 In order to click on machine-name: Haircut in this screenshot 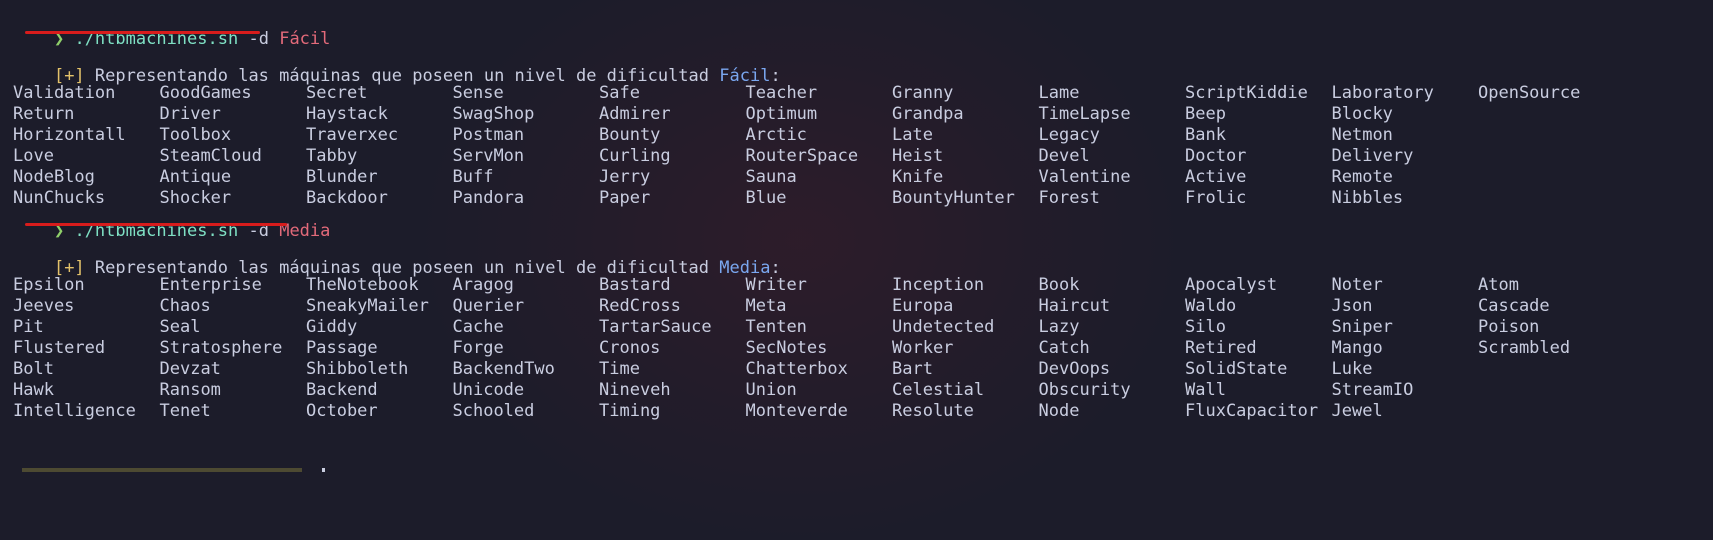, I will do `click(1074, 306)`.